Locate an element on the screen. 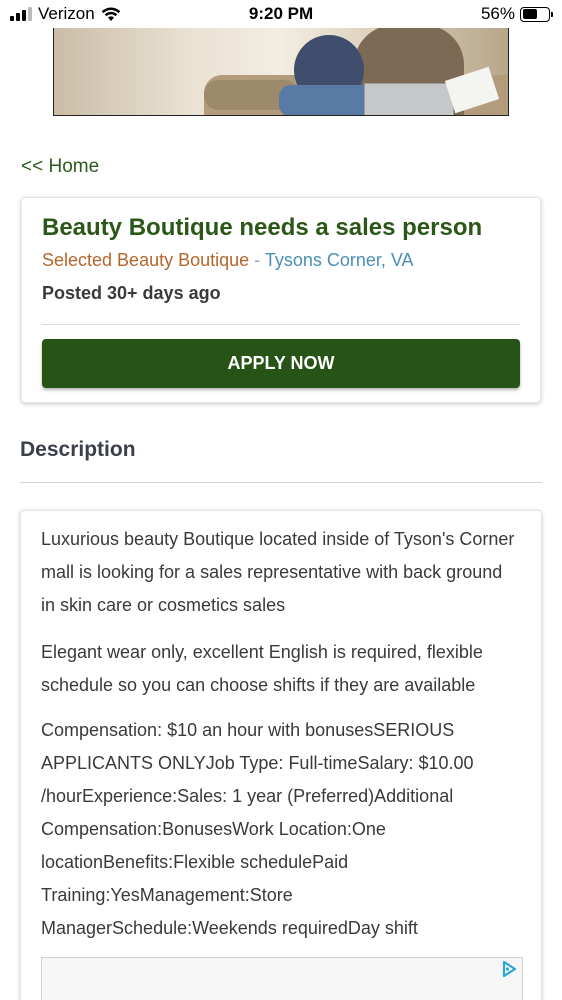 The height and width of the screenshot is (1000, 562). clock: 9:20 PM is located at coordinates (281, 13).